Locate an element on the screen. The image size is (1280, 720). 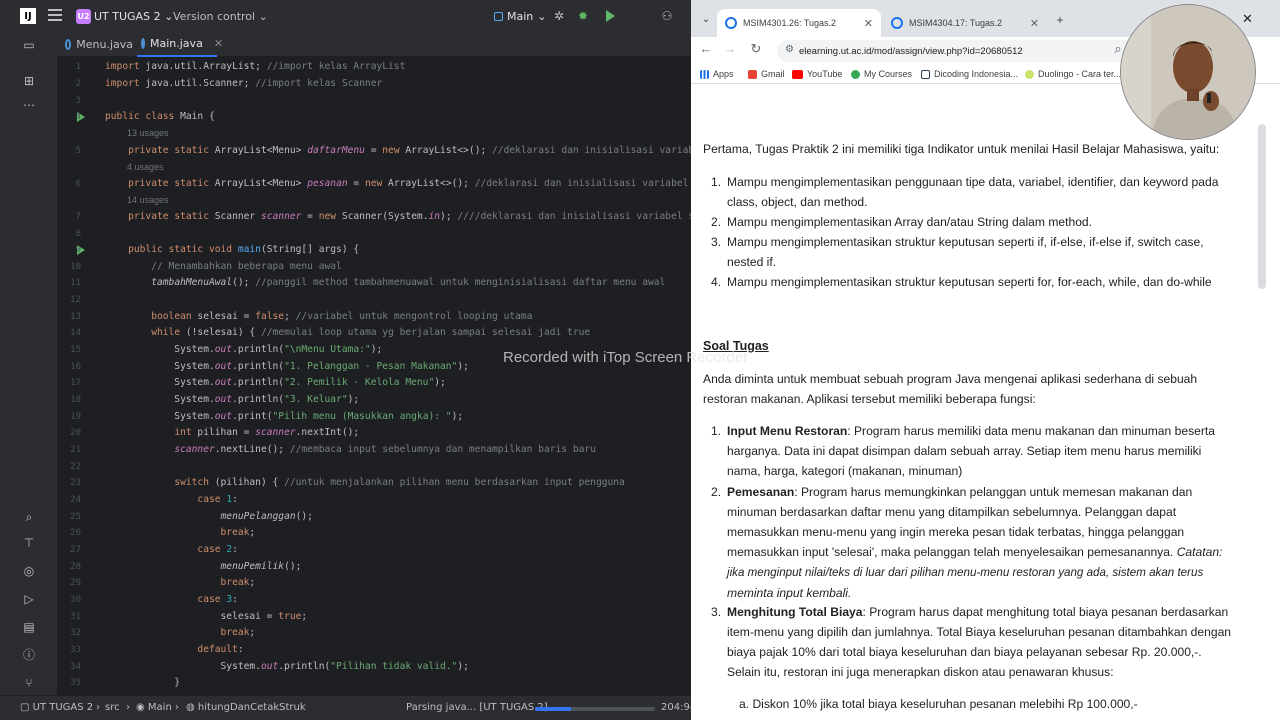
breadcrumb-project: ▢ UT TUGAS 2 is located at coordinates (56, 707).